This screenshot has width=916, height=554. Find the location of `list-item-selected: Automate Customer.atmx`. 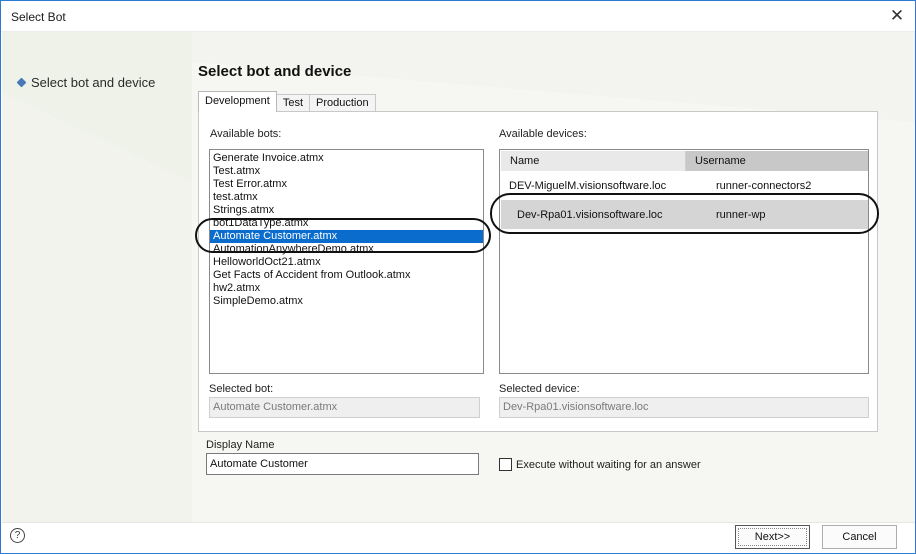

list-item-selected: Automate Customer.atmx is located at coordinates (346, 236).